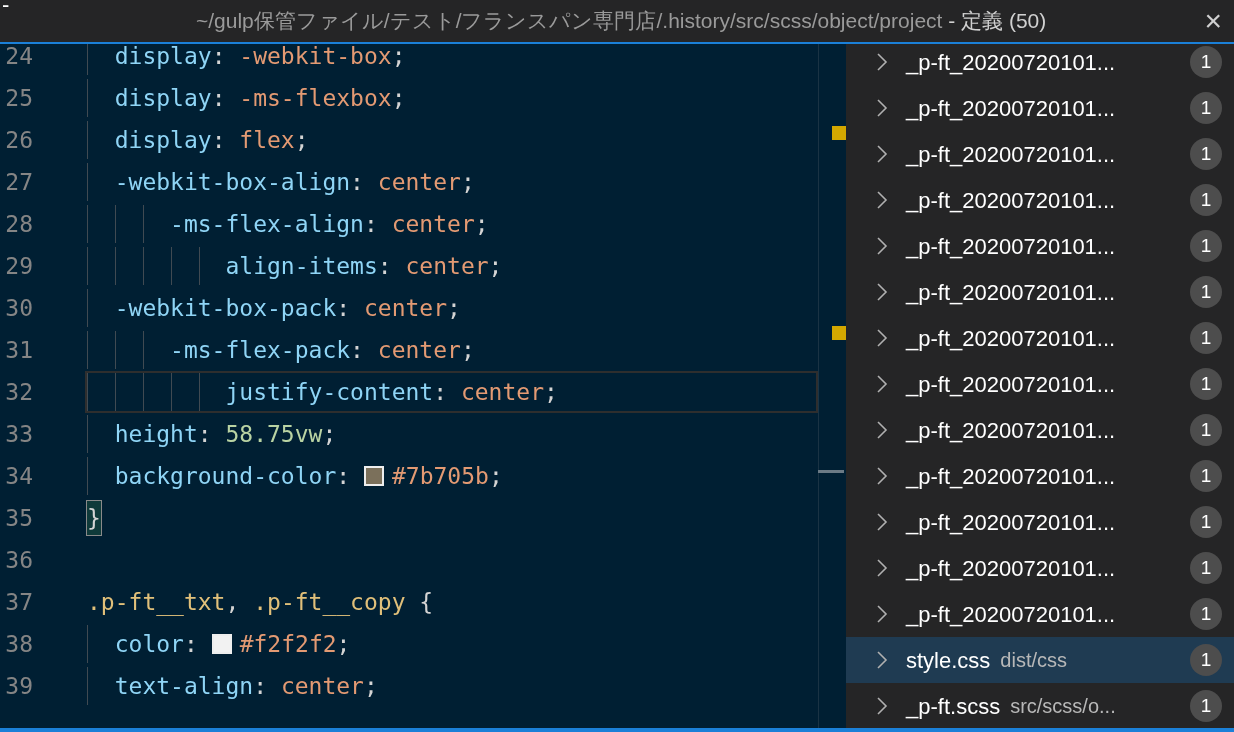 The image size is (1234, 732). What do you see at coordinates (18, 602) in the screenshot?
I see `line-number: 37` at bounding box center [18, 602].